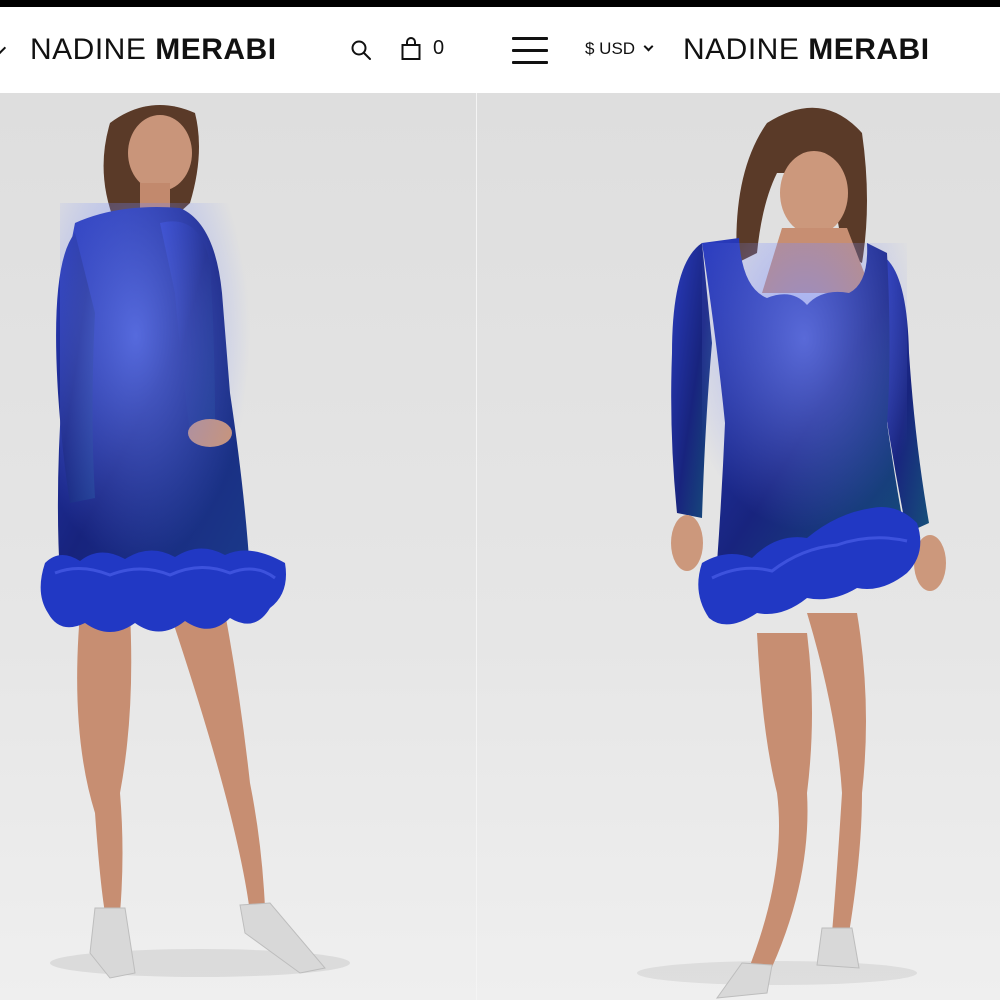 The width and height of the screenshot is (1000, 1000). Describe the element at coordinates (438, 48) in the screenshot. I see `cart-count: 0` at that location.